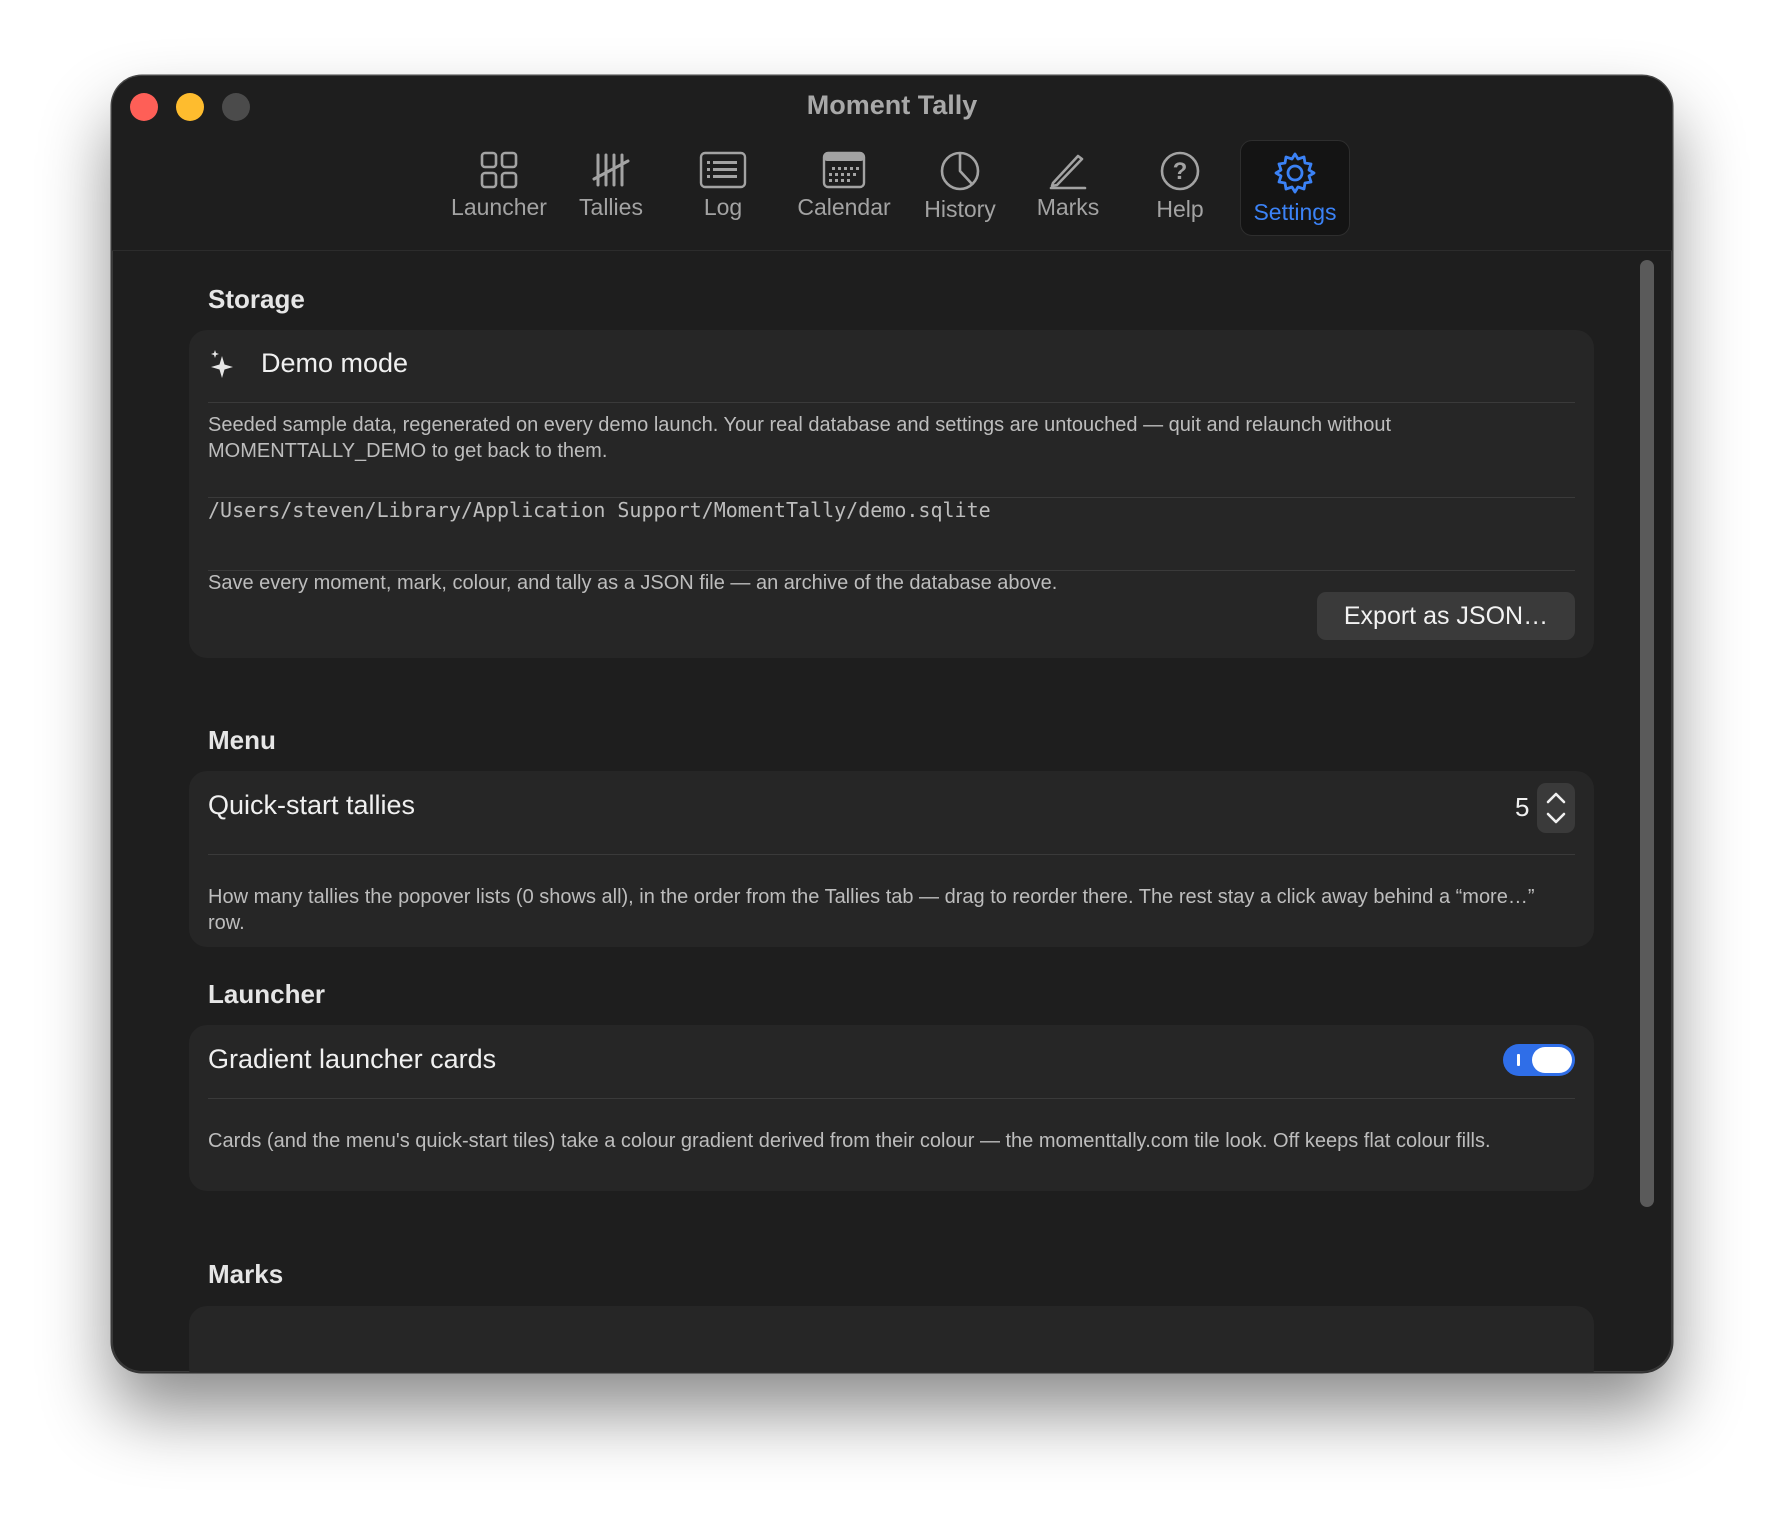 This screenshot has height=1520, width=1784. What do you see at coordinates (242, 740) in the screenshot?
I see `section-title-menu: Menu` at bounding box center [242, 740].